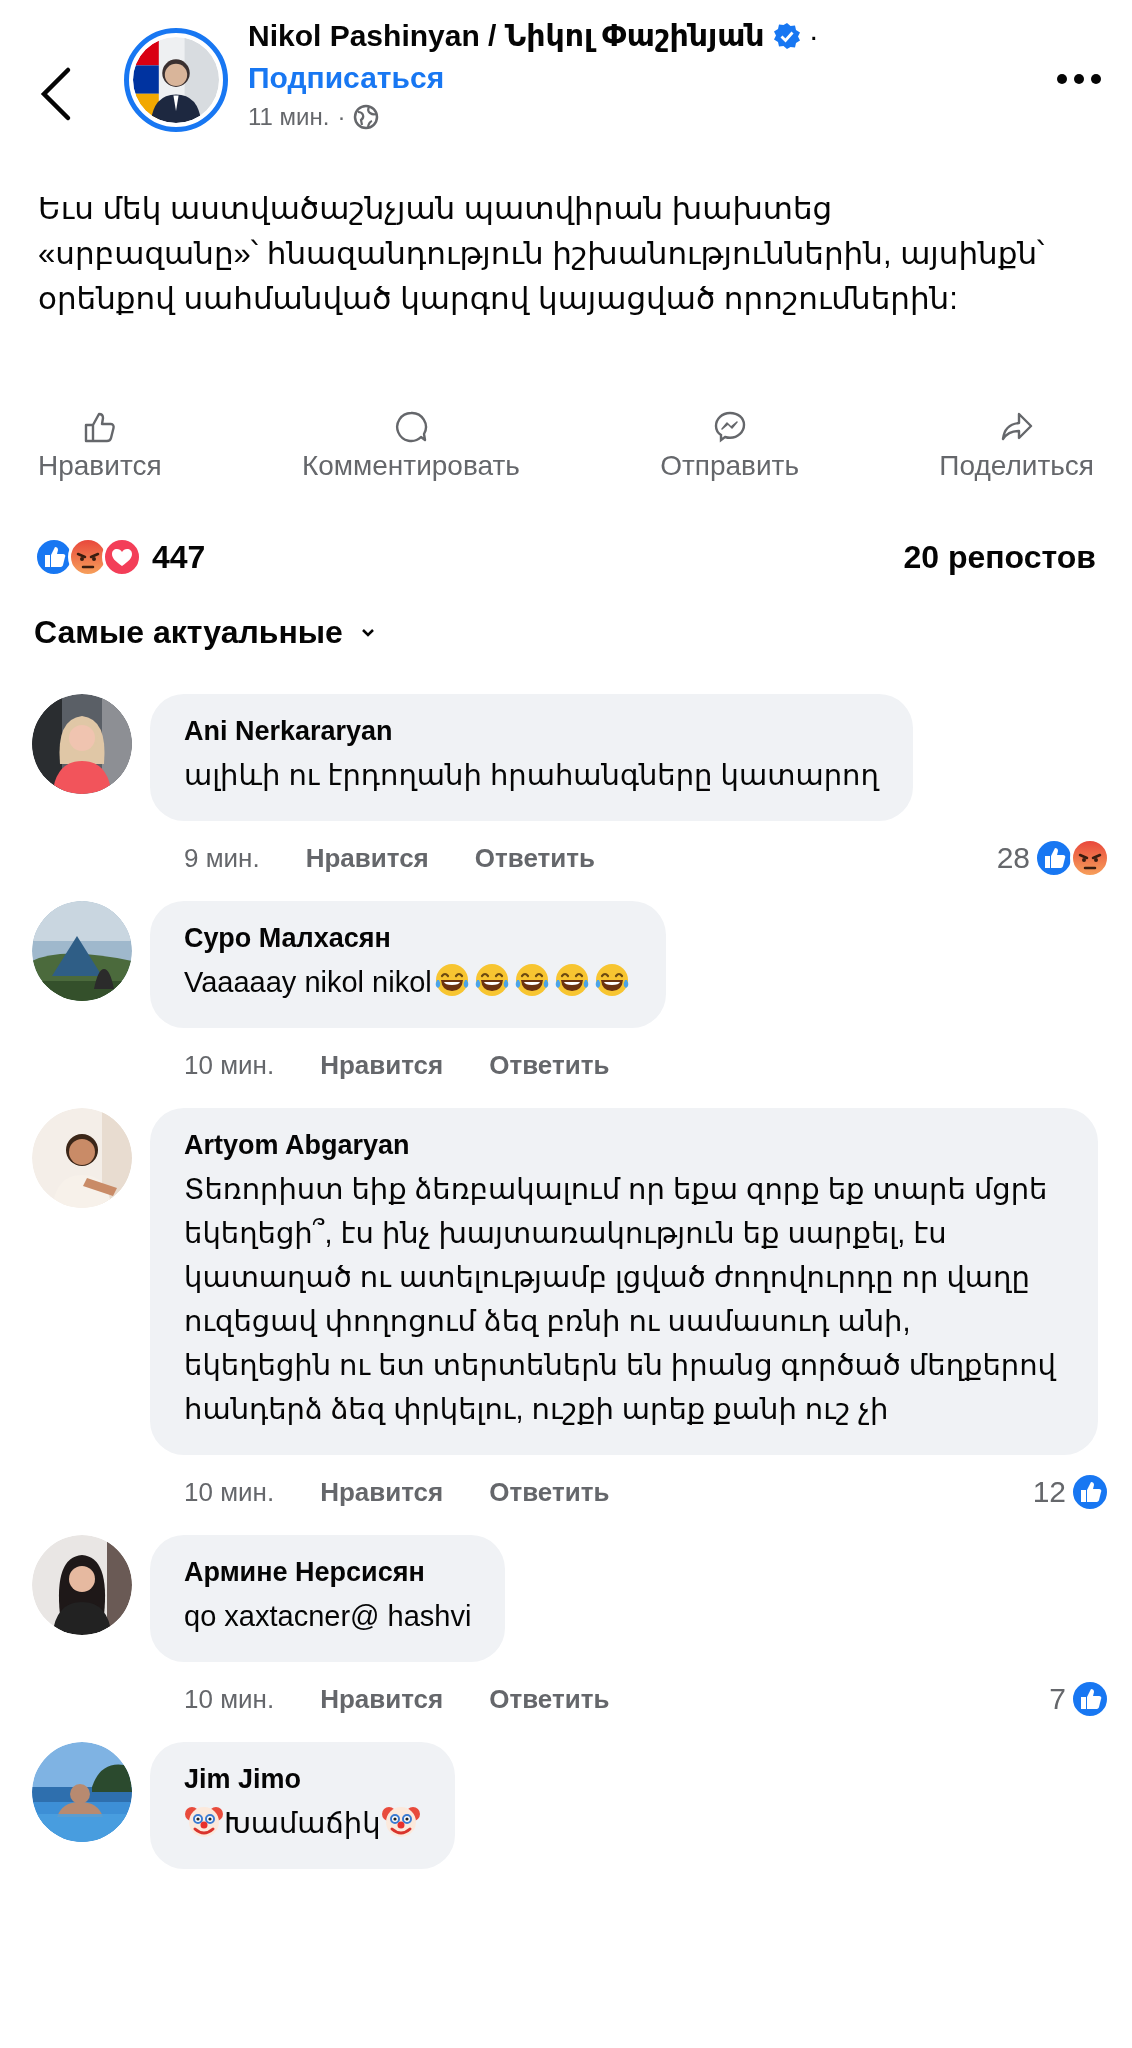  What do you see at coordinates (729, 427) in the screenshot?
I see `messenger-icon` at bounding box center [729, 427].